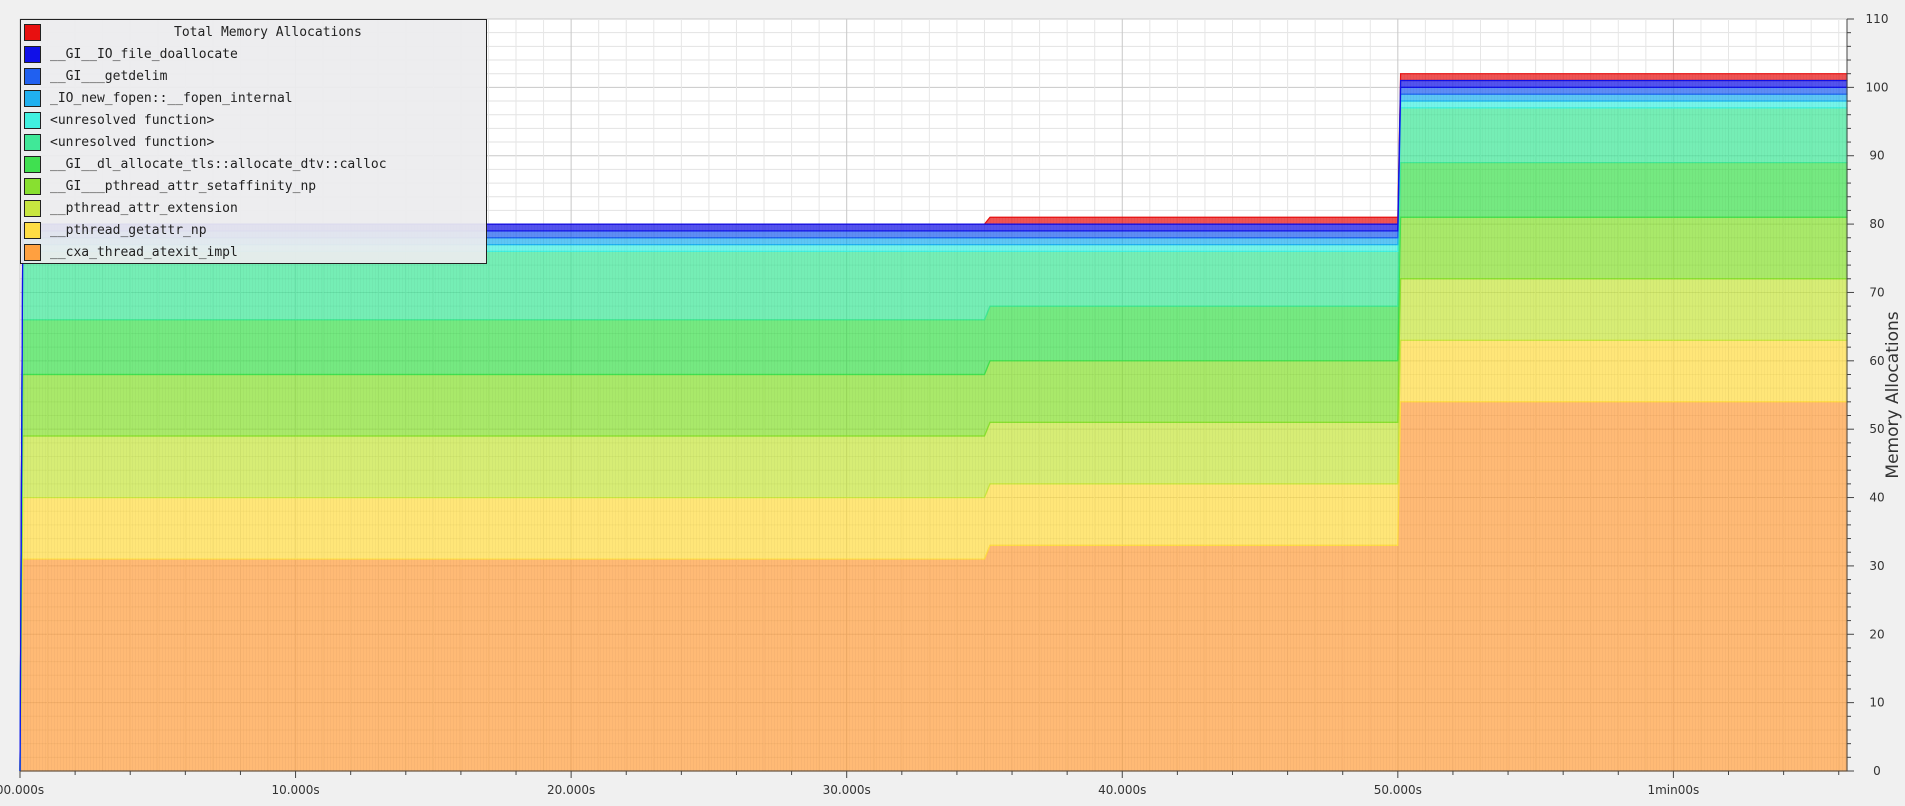 This screenshot has height=806, width=1905. What do you see at coordinates (144, 252) in the screenshot?
I see `legend-item-label: __cxa_thread_atexit_impl` at bounding box center [144, 252].